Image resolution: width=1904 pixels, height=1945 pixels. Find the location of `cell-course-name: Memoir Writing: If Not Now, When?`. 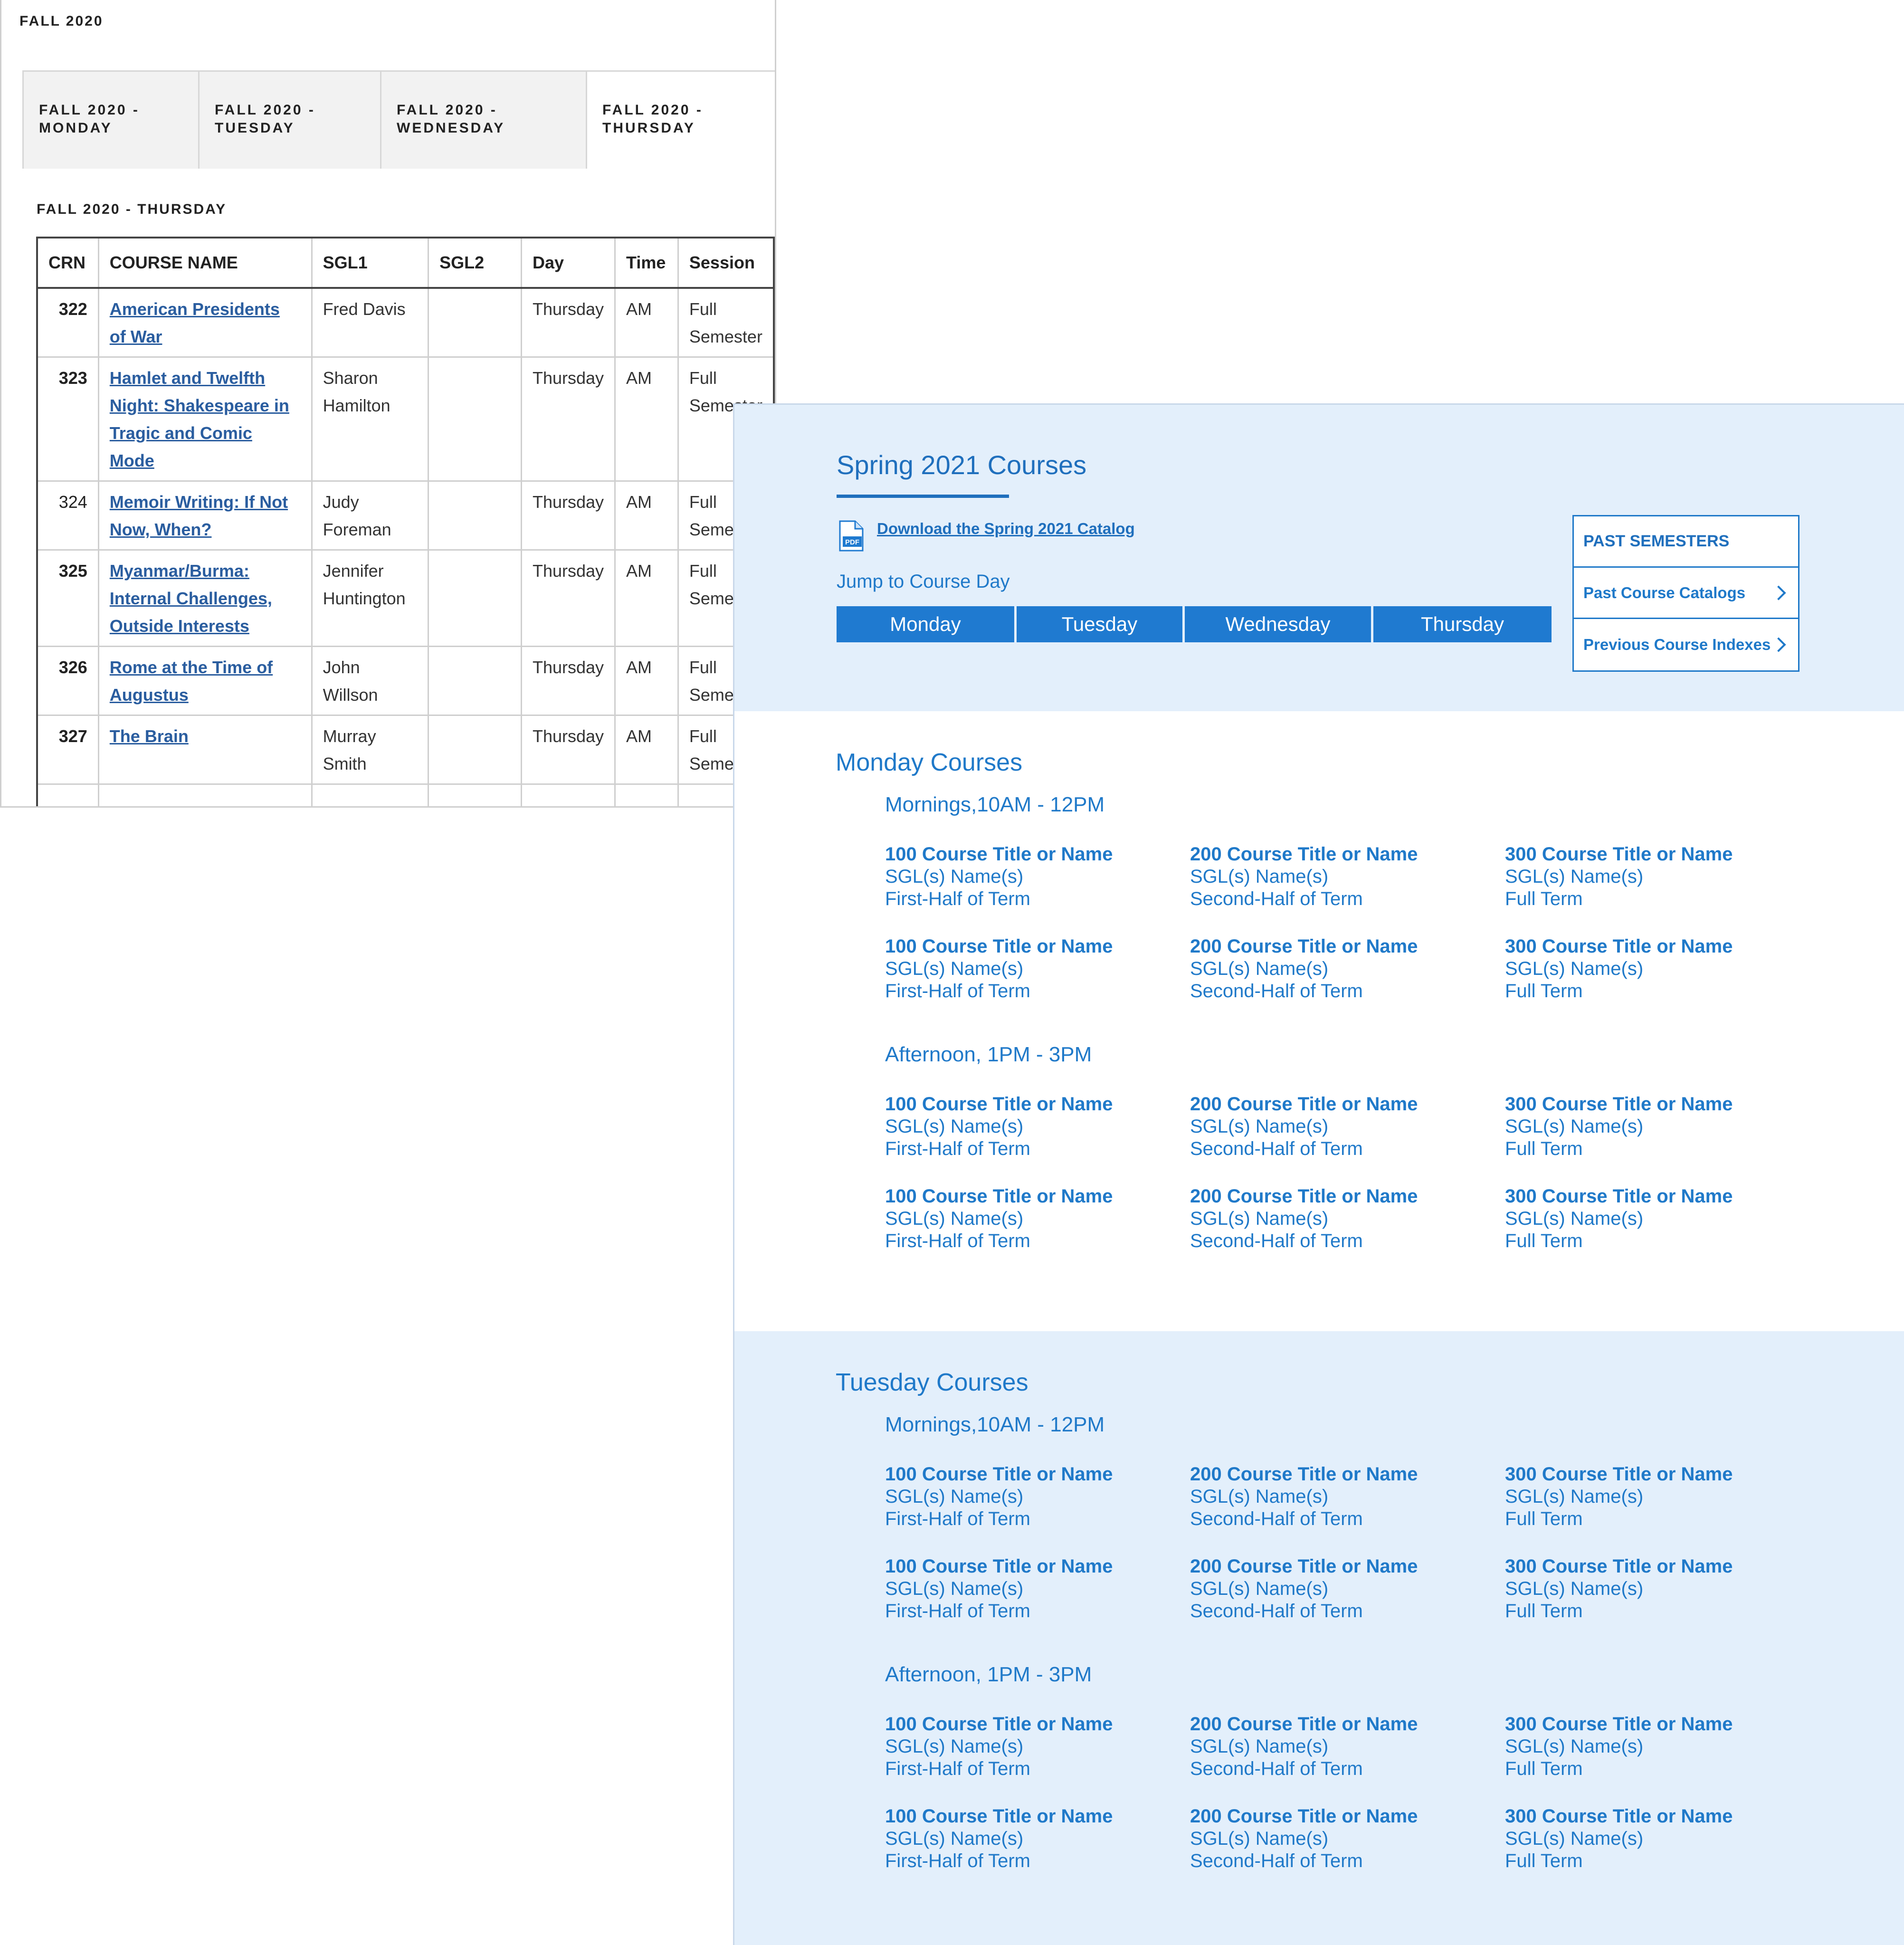

cell-course-name: Memoir Writing: If Not Now, When? is located at coordinates (205, 515).